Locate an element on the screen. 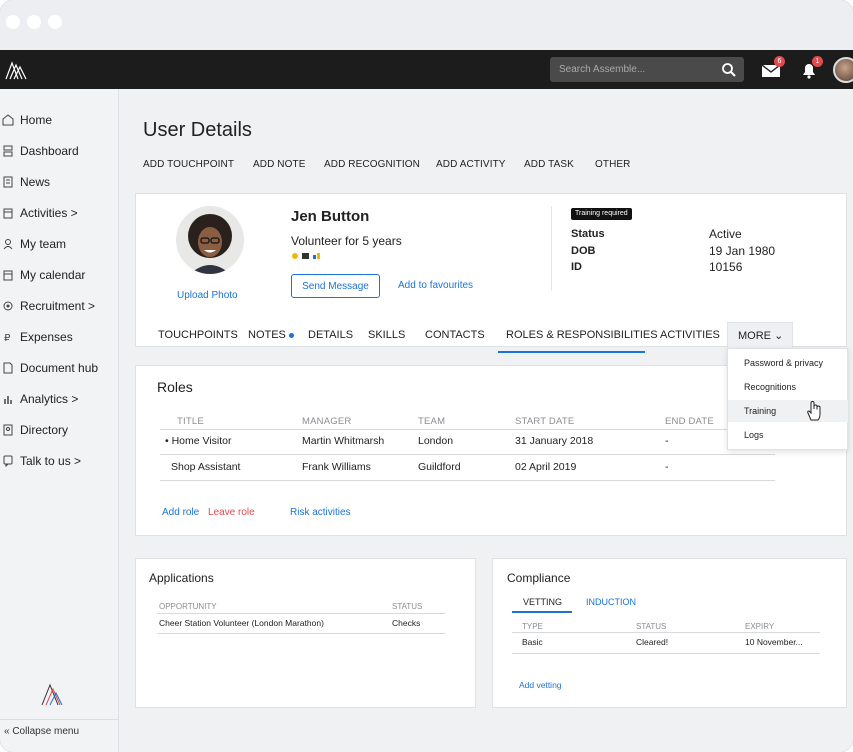 Image resolution: width=853 pixels, height=752 pixels. application-status: Checks is located at coordinates (406, 623).